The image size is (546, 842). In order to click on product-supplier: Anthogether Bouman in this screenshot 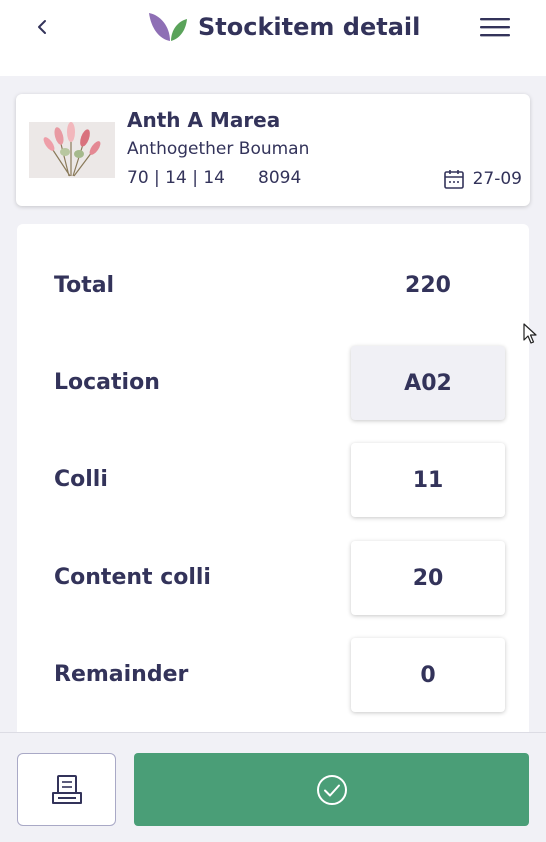, I will do `click(218, 149)`.